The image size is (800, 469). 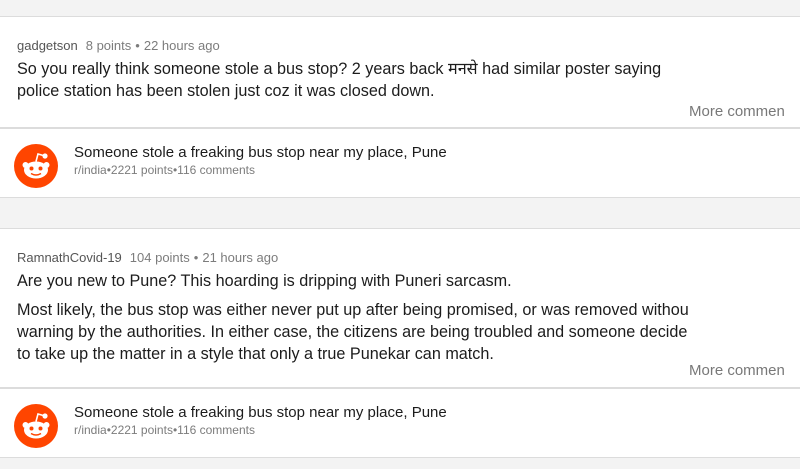 What do you see at coordinates (159, 257) in the screenshot?
I see `comment-points: 104 points` at bounding box center [159, 257].